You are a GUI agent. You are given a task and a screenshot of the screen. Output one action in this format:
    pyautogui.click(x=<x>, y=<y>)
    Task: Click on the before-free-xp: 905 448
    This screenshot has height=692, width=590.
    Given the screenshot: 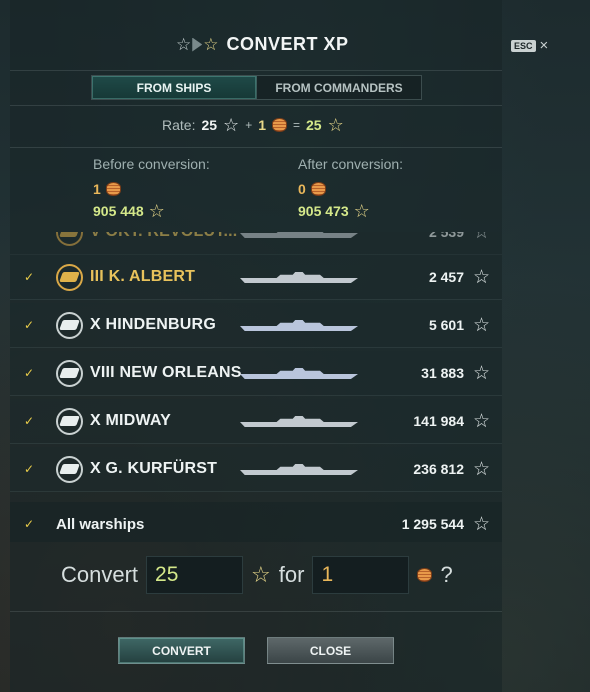 What is the action you would take?
    pyautogui.click(x=118, y=211)
    